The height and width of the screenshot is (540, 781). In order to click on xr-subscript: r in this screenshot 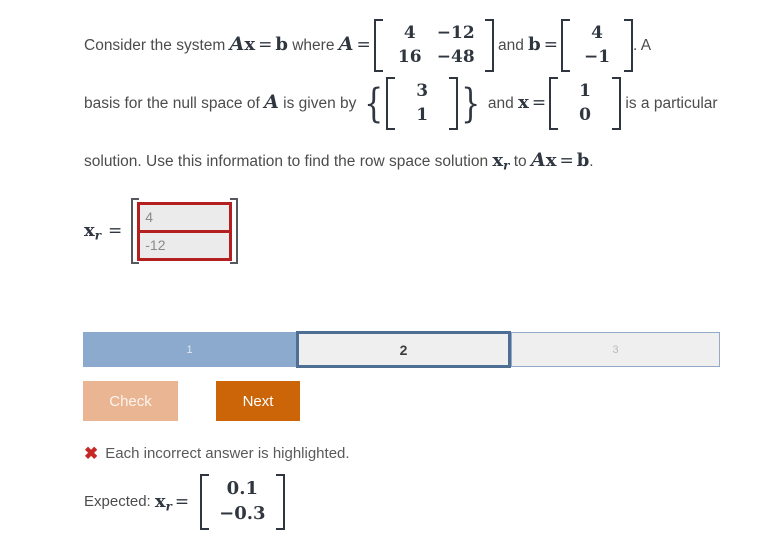, I will do `click(506, 165)`.